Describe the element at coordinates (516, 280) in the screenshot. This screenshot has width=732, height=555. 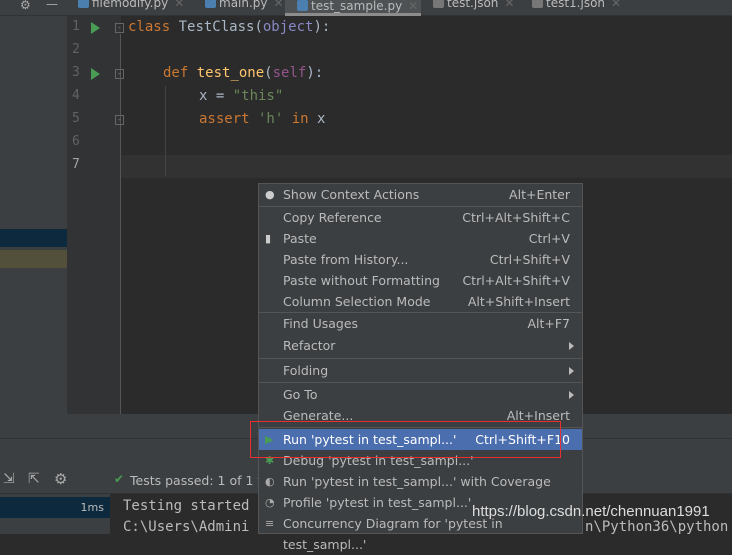
I see `menu-item-shortcut: Ctrl+Alt+Shift+V` at that location.